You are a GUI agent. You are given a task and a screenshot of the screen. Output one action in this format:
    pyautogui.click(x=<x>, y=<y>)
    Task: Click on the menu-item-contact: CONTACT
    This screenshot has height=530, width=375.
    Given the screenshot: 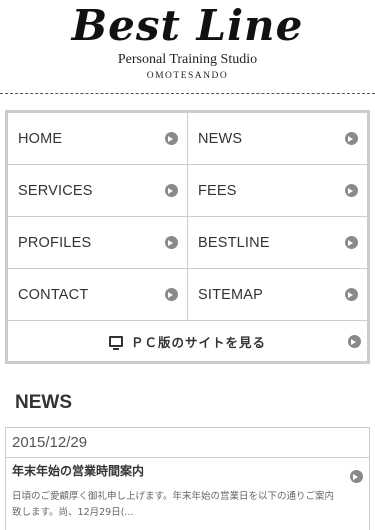 What is the action you would take?
    pyautogui.click(x=98, y=295)
    